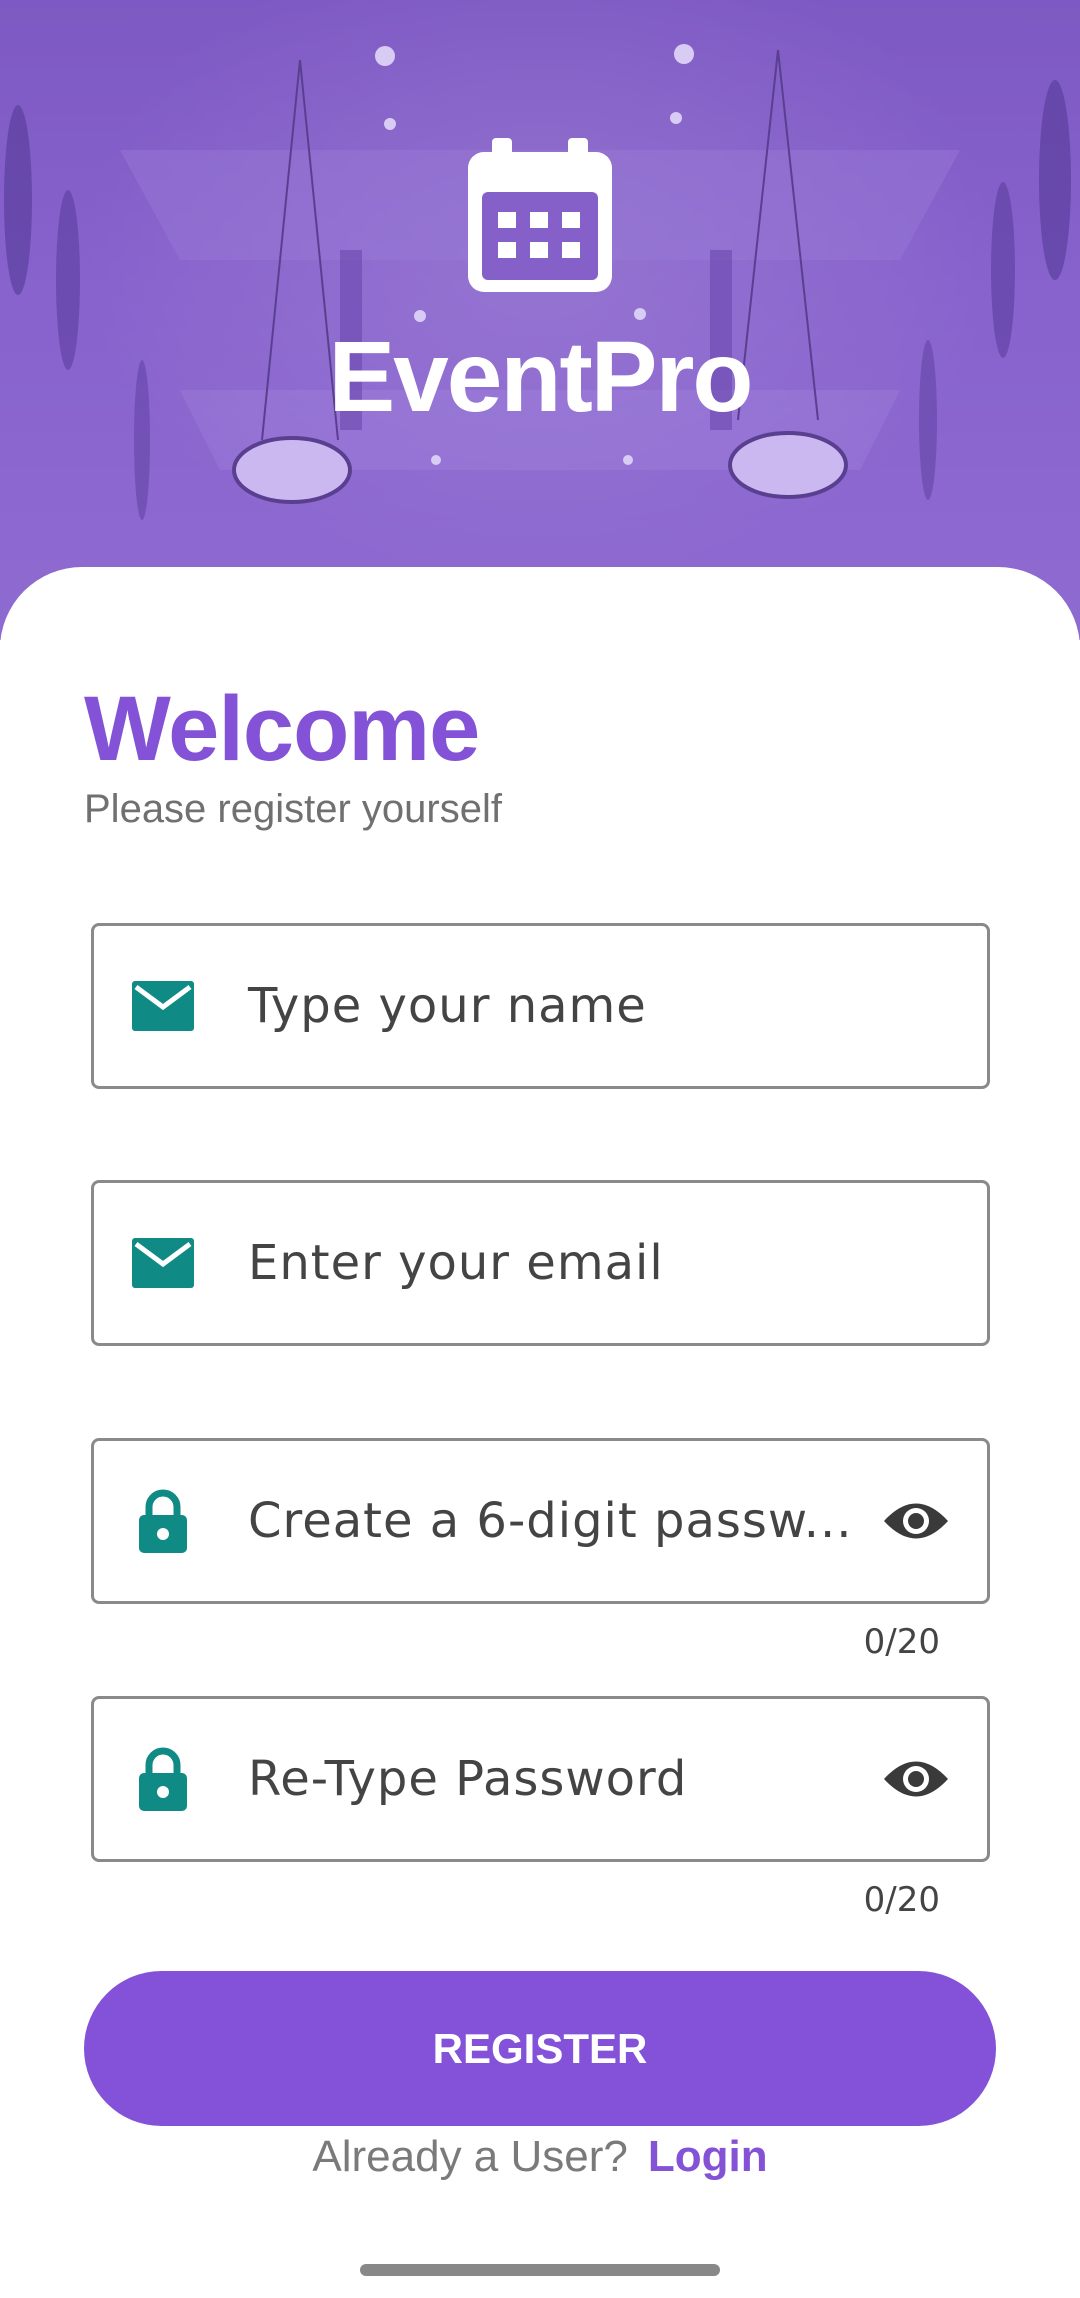  What do you see at coordinates (447, 1006) in the screenshot?
I see `name-input-placeholder: Type your name` at bounding box center [447, 1006].